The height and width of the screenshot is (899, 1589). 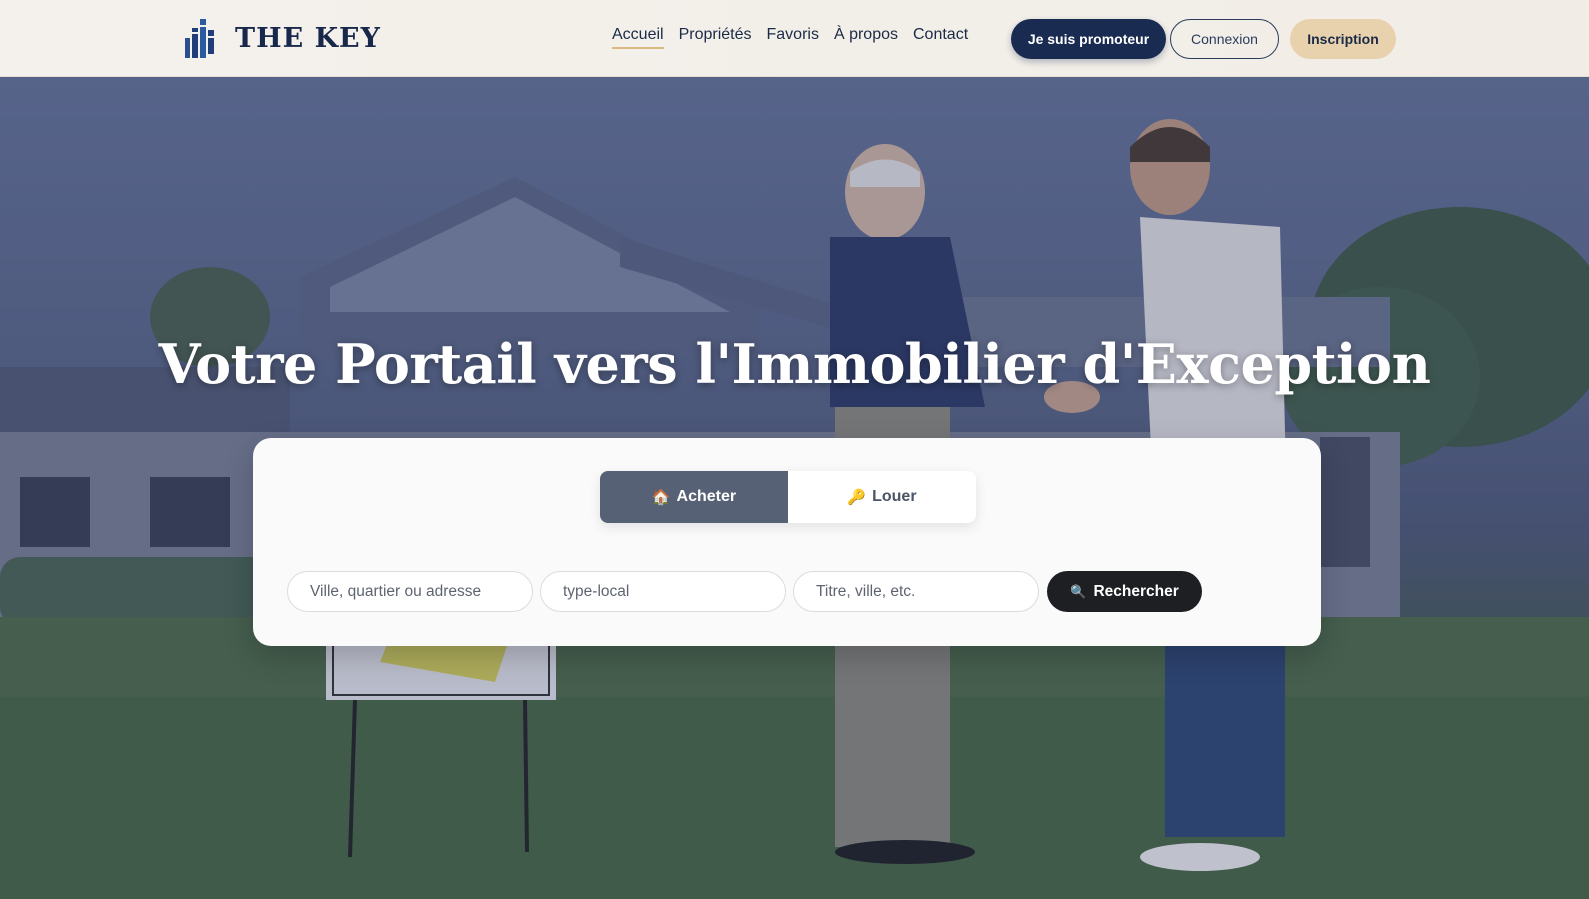 I want to click on tab-louer-label: Louer, so click(x=894, y=496).